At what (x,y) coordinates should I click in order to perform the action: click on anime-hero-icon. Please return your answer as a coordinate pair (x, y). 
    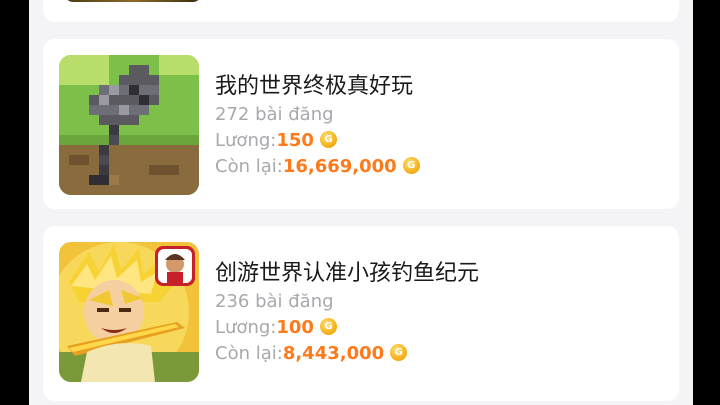
    Looking at the image, I should click on (129, 312).